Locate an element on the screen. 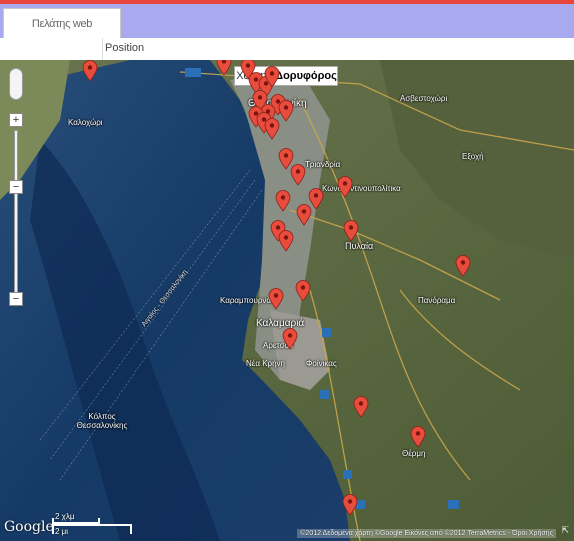 This screenshot has height=541, width=574. place-label: Εξοχή is located at coordinates (473, 156).